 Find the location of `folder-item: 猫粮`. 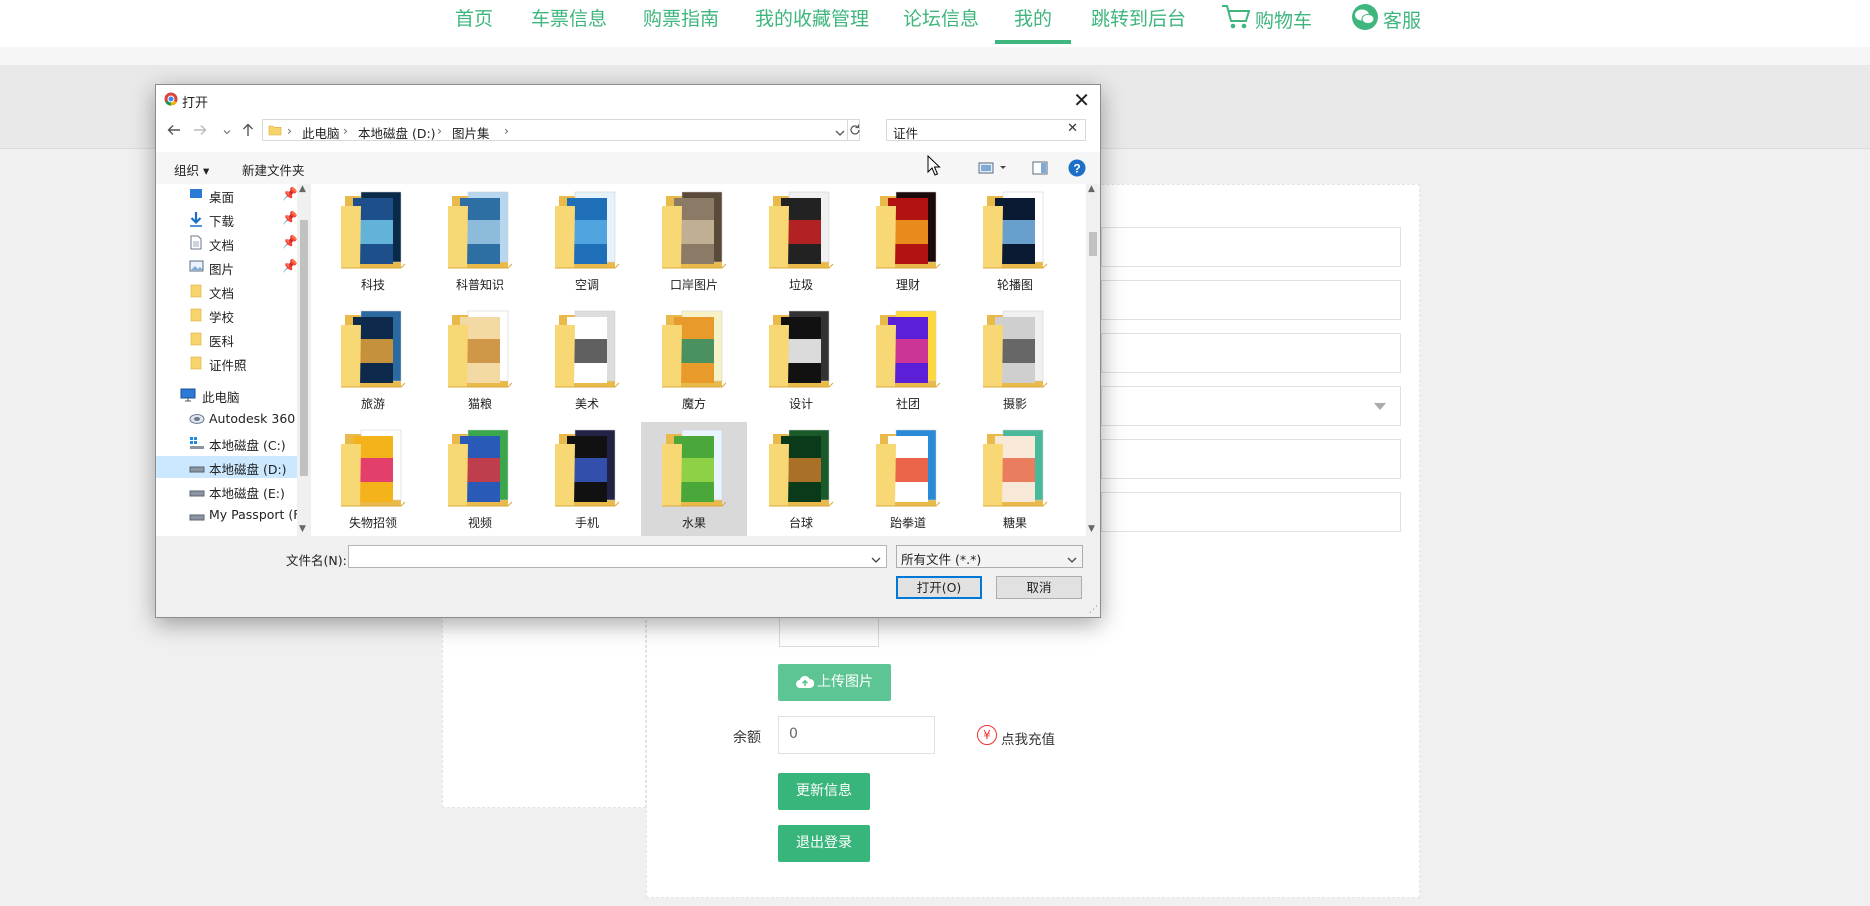

folder-item: 猫粮 is located at coordinates (480, 362).